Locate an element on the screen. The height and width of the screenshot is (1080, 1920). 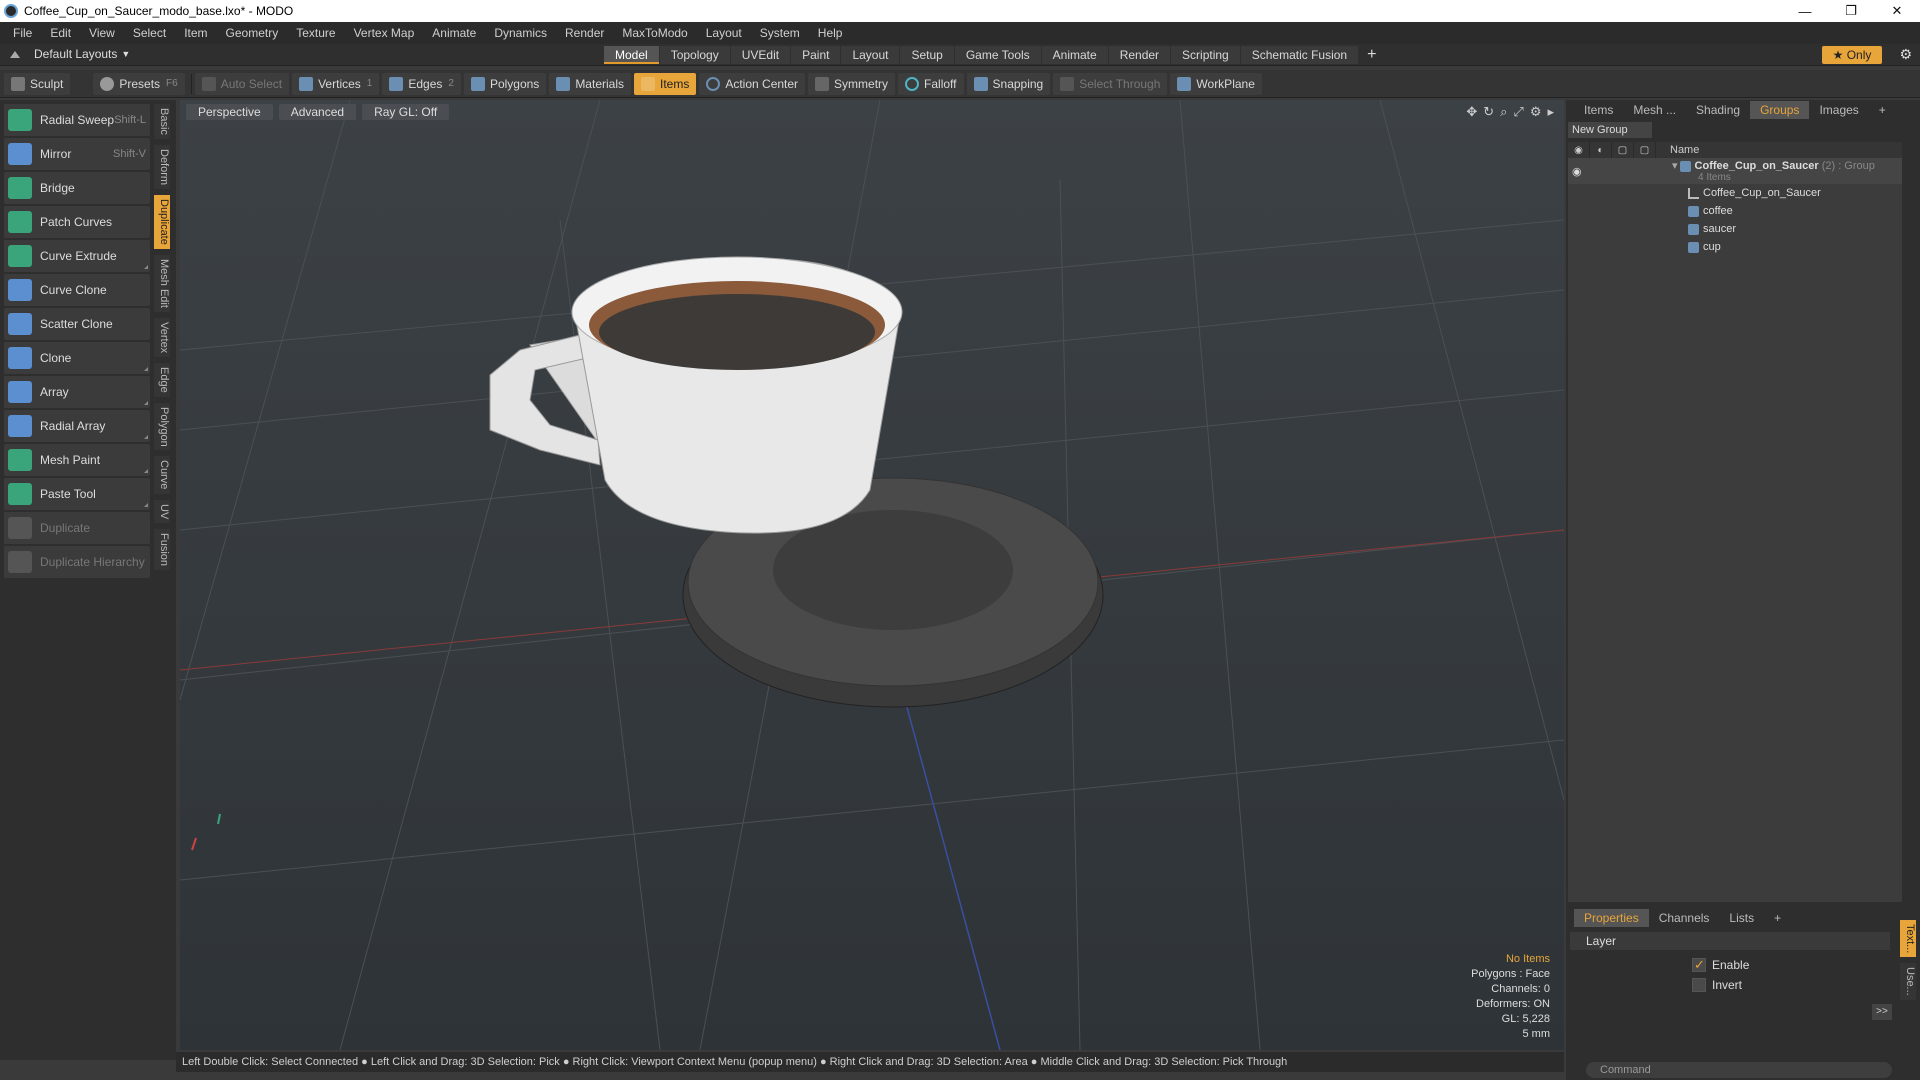
side-tab-mesh-edit: Mesh Edit is located at coordinates (162, 283).